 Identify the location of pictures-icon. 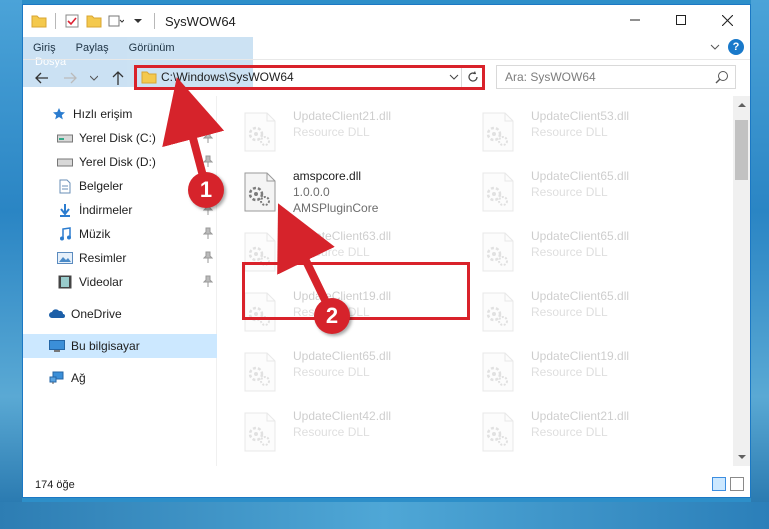
(65, 258).